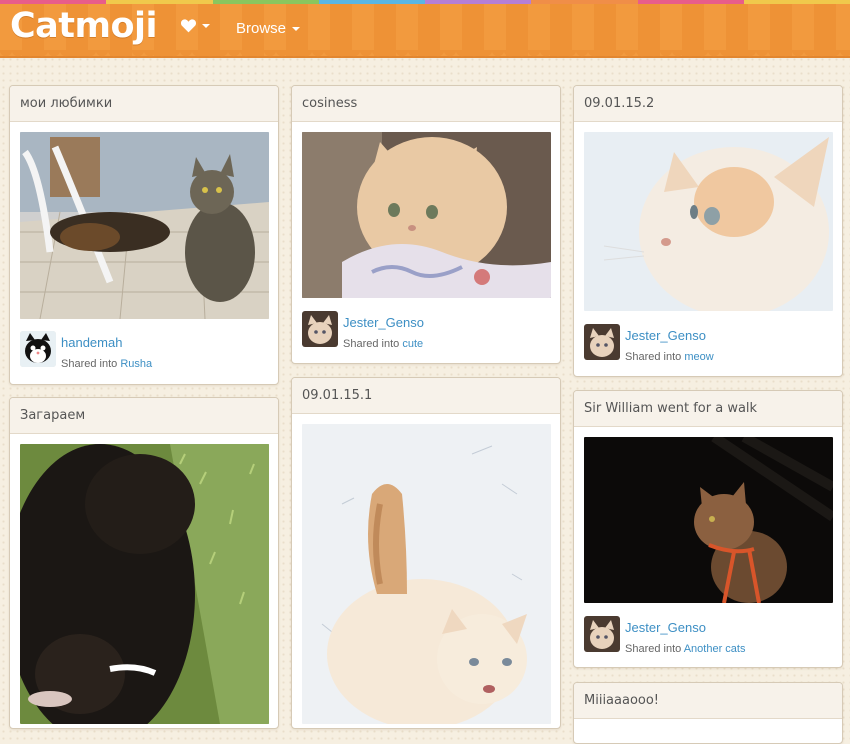  What do you see at coordinates (698, 357) in the screenshot?
I see `collection-link: meow` at bounding box center [698, 357].